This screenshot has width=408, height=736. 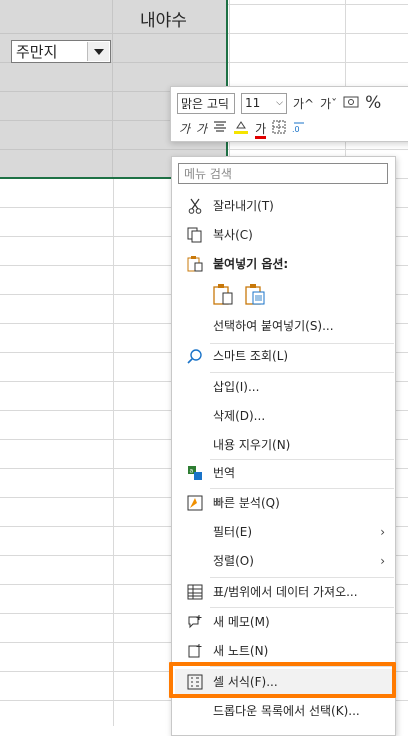 I want to click on increase-decimal-icon: .0, so click(x=299, y=128).